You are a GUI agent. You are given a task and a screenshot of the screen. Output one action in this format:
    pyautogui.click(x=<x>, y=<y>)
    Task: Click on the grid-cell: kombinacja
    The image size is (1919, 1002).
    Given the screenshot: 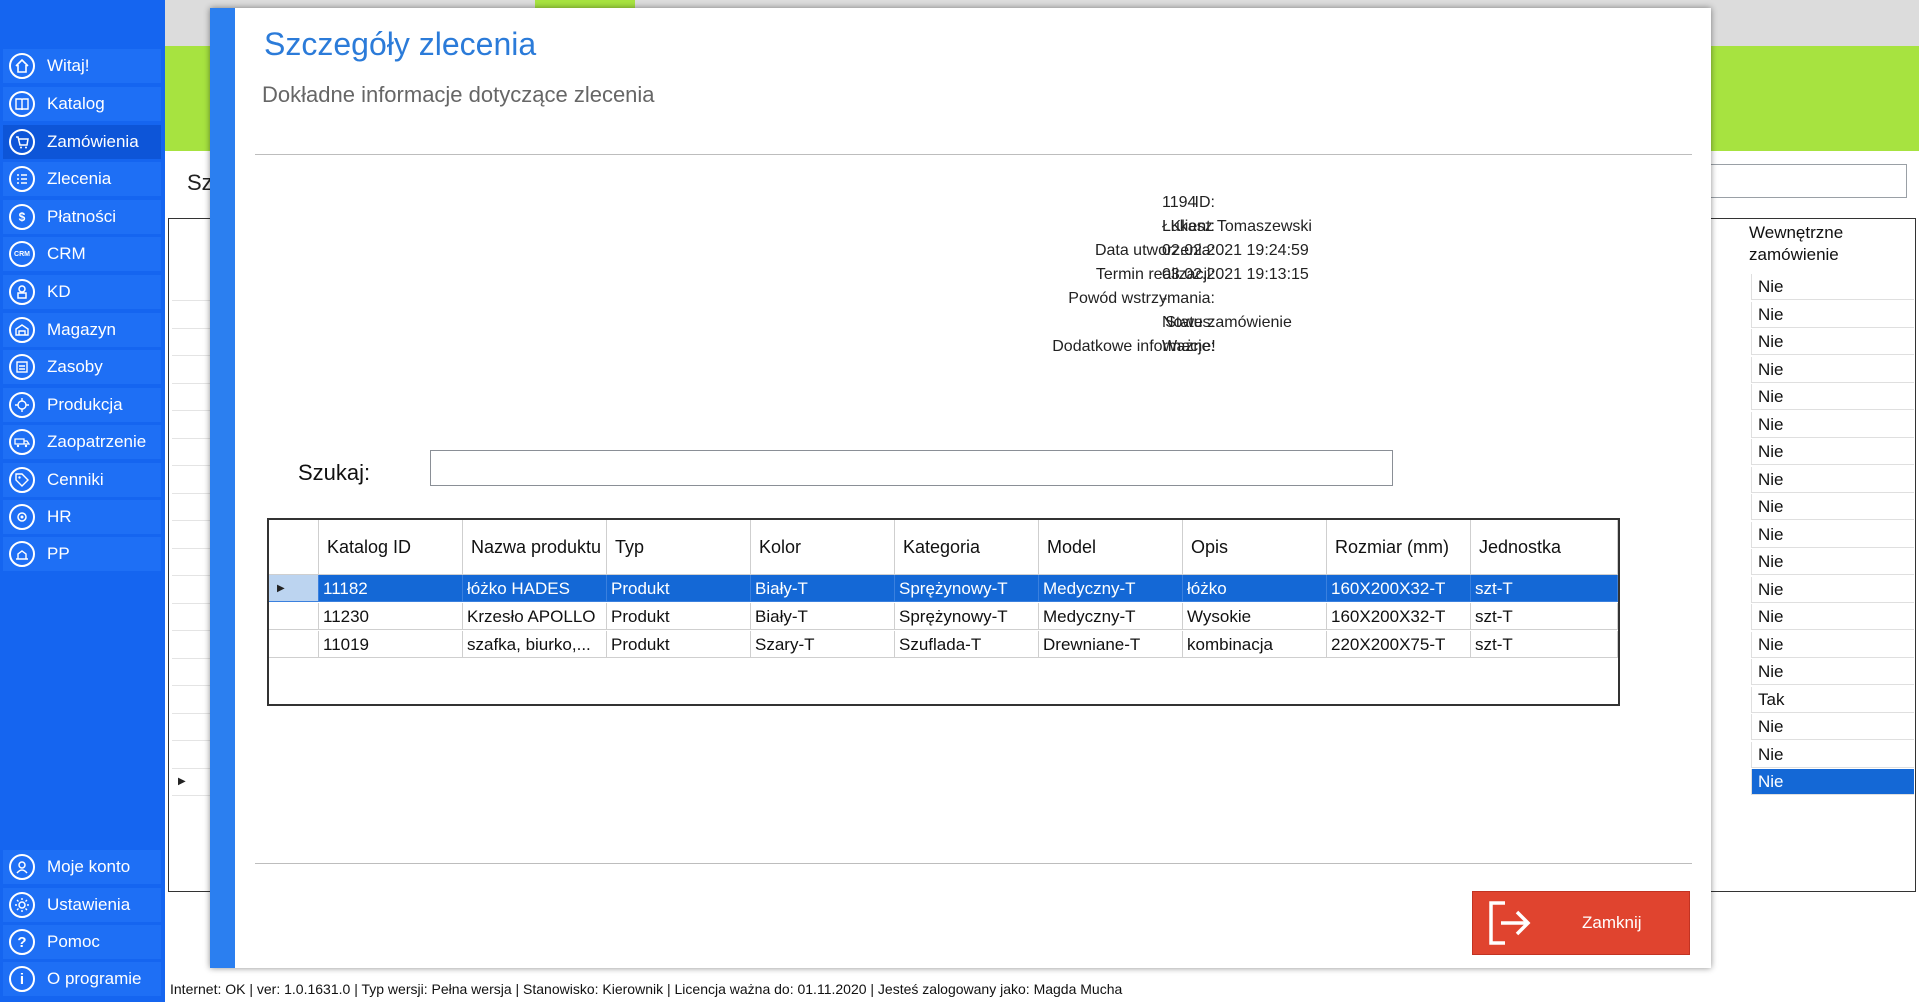 What is the action you would take?
    pyautogui.click(x=1255, y=644)
    